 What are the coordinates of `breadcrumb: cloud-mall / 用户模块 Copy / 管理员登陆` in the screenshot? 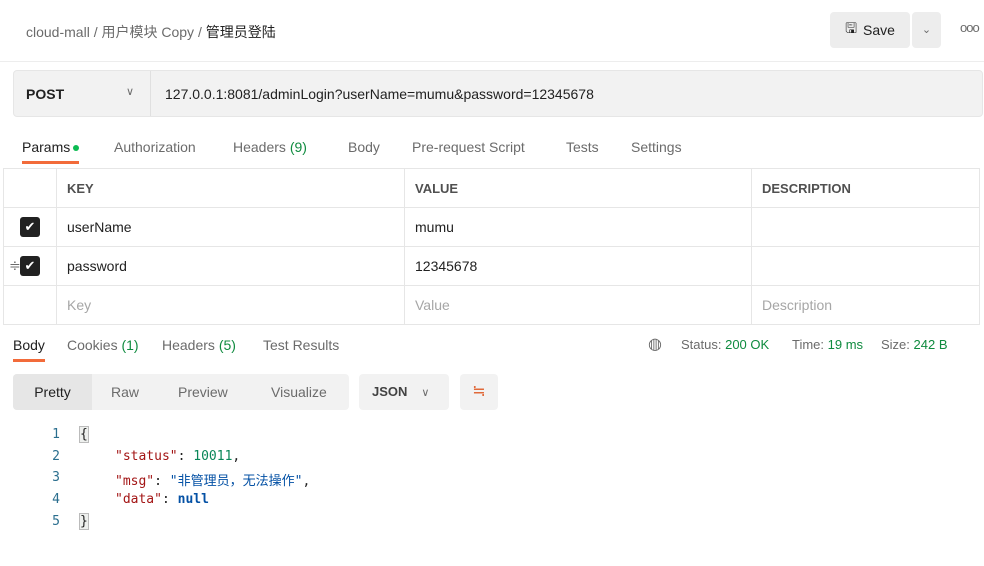 It's located at (151, 32).